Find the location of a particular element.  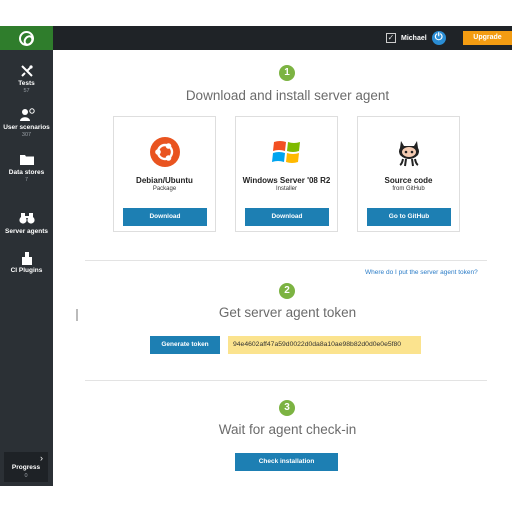

go-to-github-button: Go to GitHub is located at coordinates (409, 217).